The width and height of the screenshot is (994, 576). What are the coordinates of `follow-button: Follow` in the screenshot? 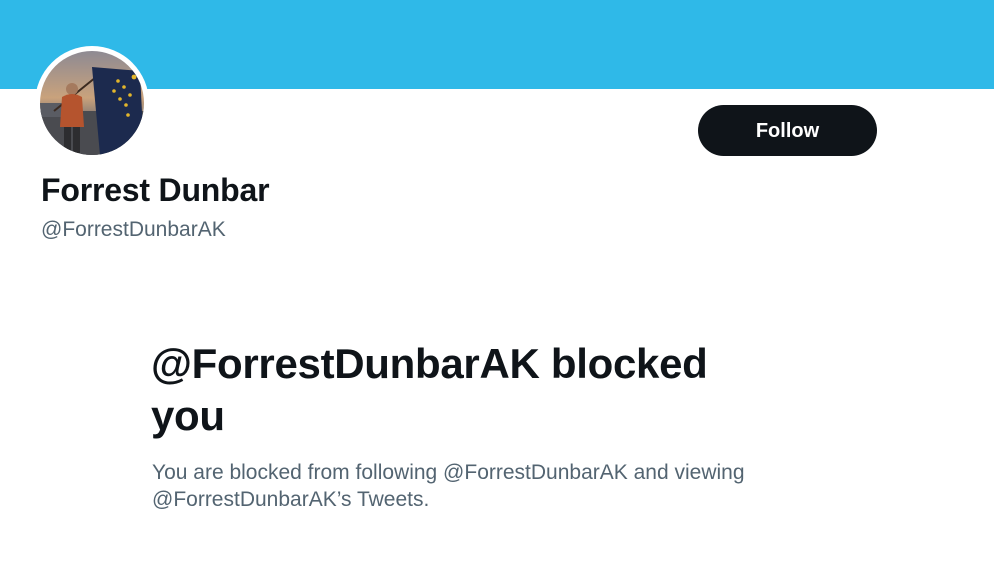 It's located at (787, 130).